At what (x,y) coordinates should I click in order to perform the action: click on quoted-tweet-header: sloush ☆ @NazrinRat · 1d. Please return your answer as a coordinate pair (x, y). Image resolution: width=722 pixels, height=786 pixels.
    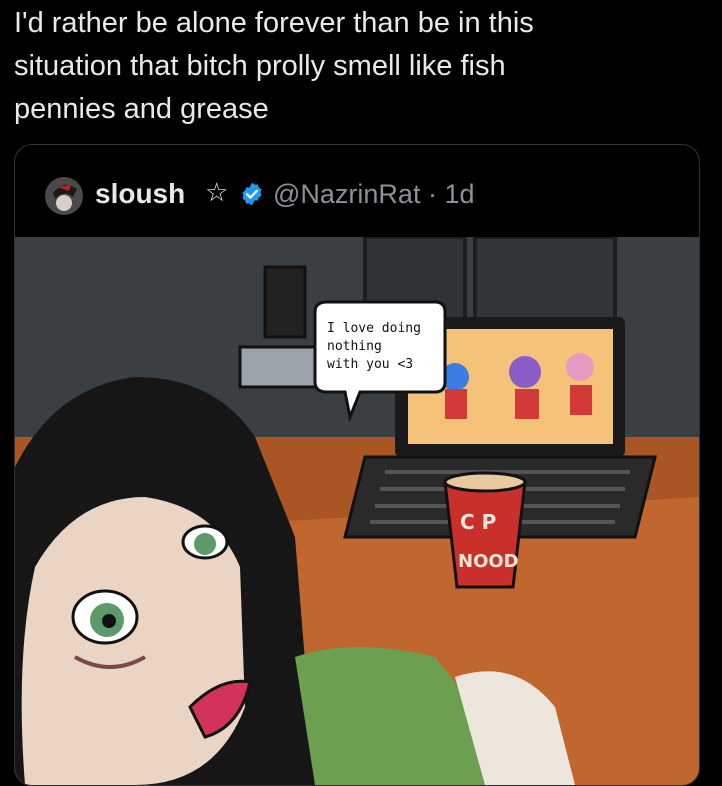
    Looking at the image, I should click on (357, 191).